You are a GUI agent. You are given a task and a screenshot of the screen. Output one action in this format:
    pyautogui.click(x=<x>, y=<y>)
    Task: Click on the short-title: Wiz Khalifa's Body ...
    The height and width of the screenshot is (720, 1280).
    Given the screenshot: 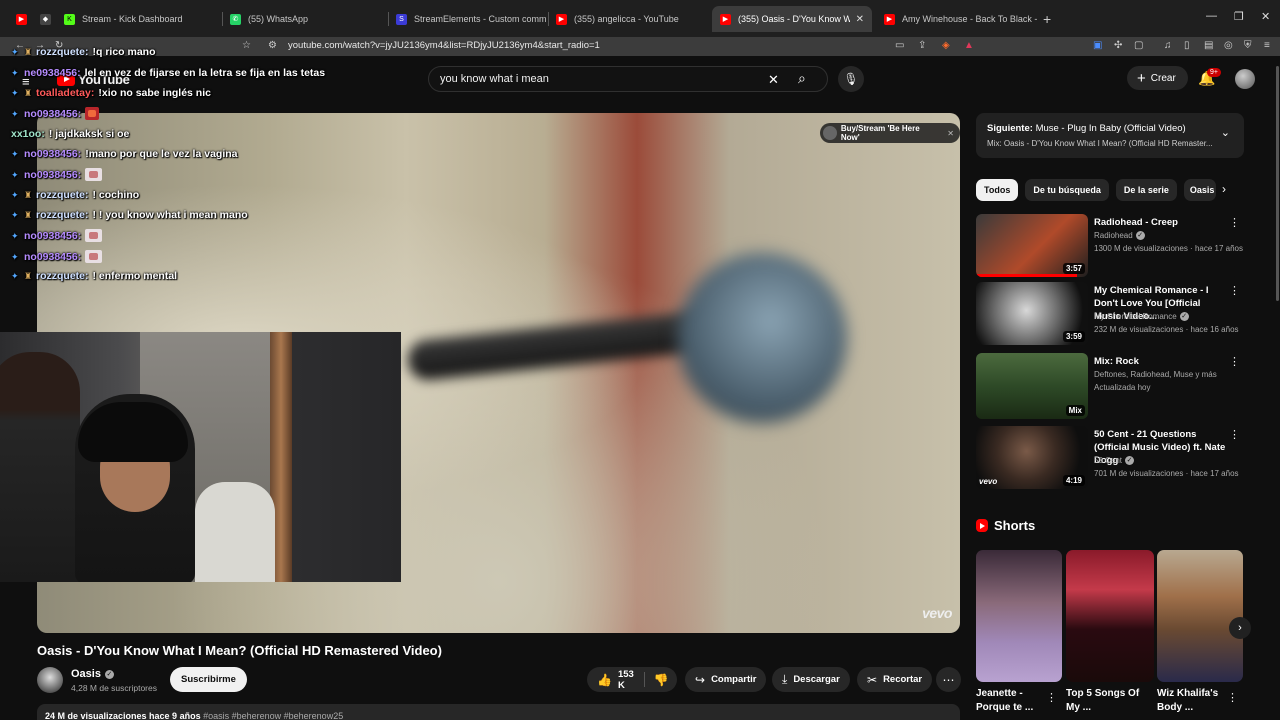 What is the action you would take?
    pyautogui.click(x=1194, y=701)
    